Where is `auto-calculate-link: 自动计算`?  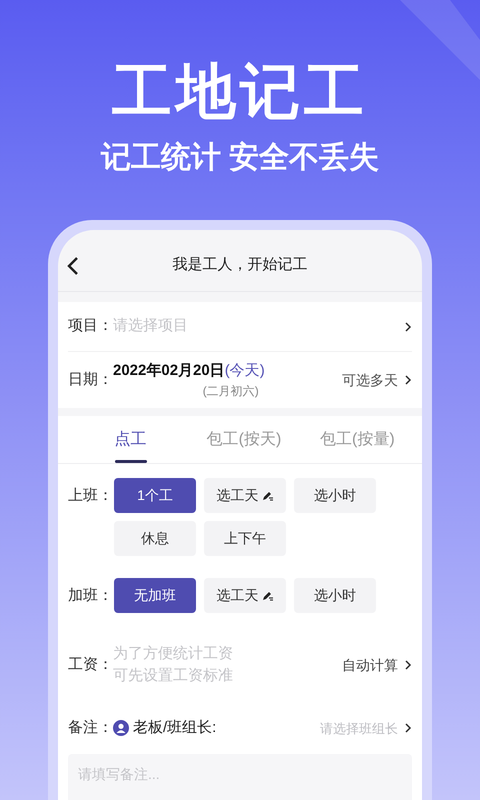
auto-calculate-link: 自动计算 is located at coordinates (370, 665).